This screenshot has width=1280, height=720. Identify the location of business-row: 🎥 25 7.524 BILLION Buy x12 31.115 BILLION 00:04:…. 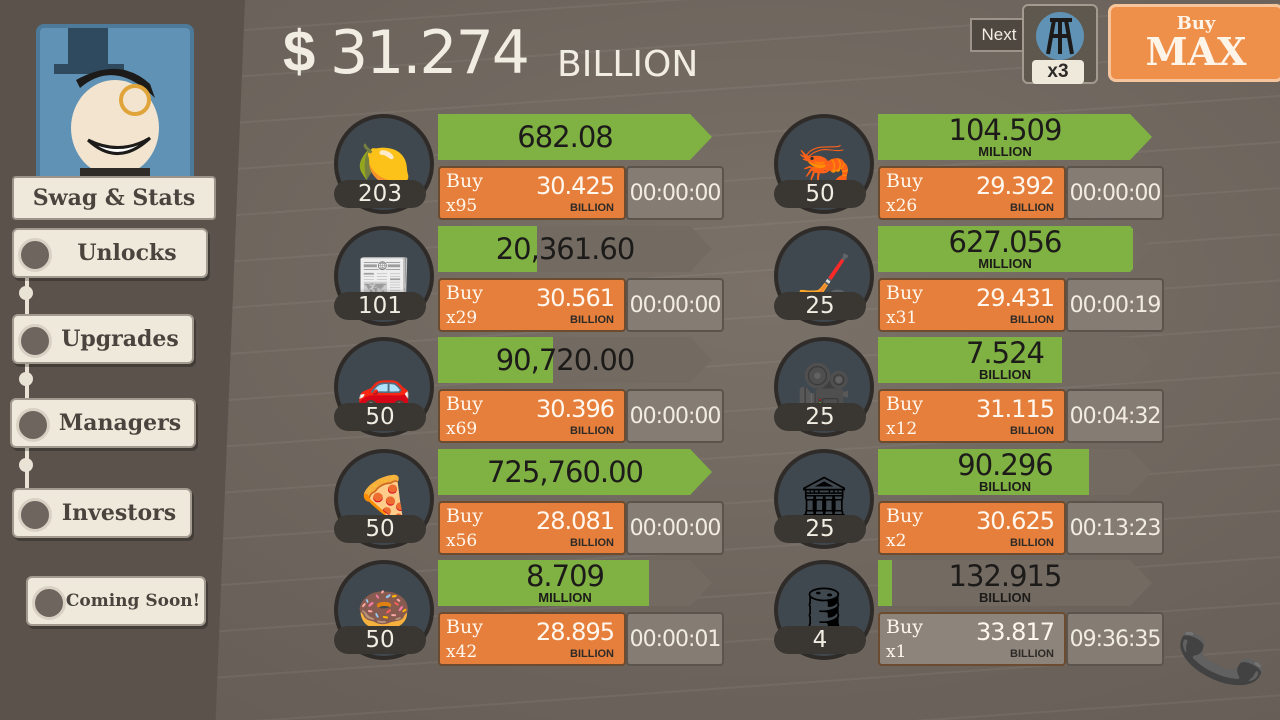
(994, 390).